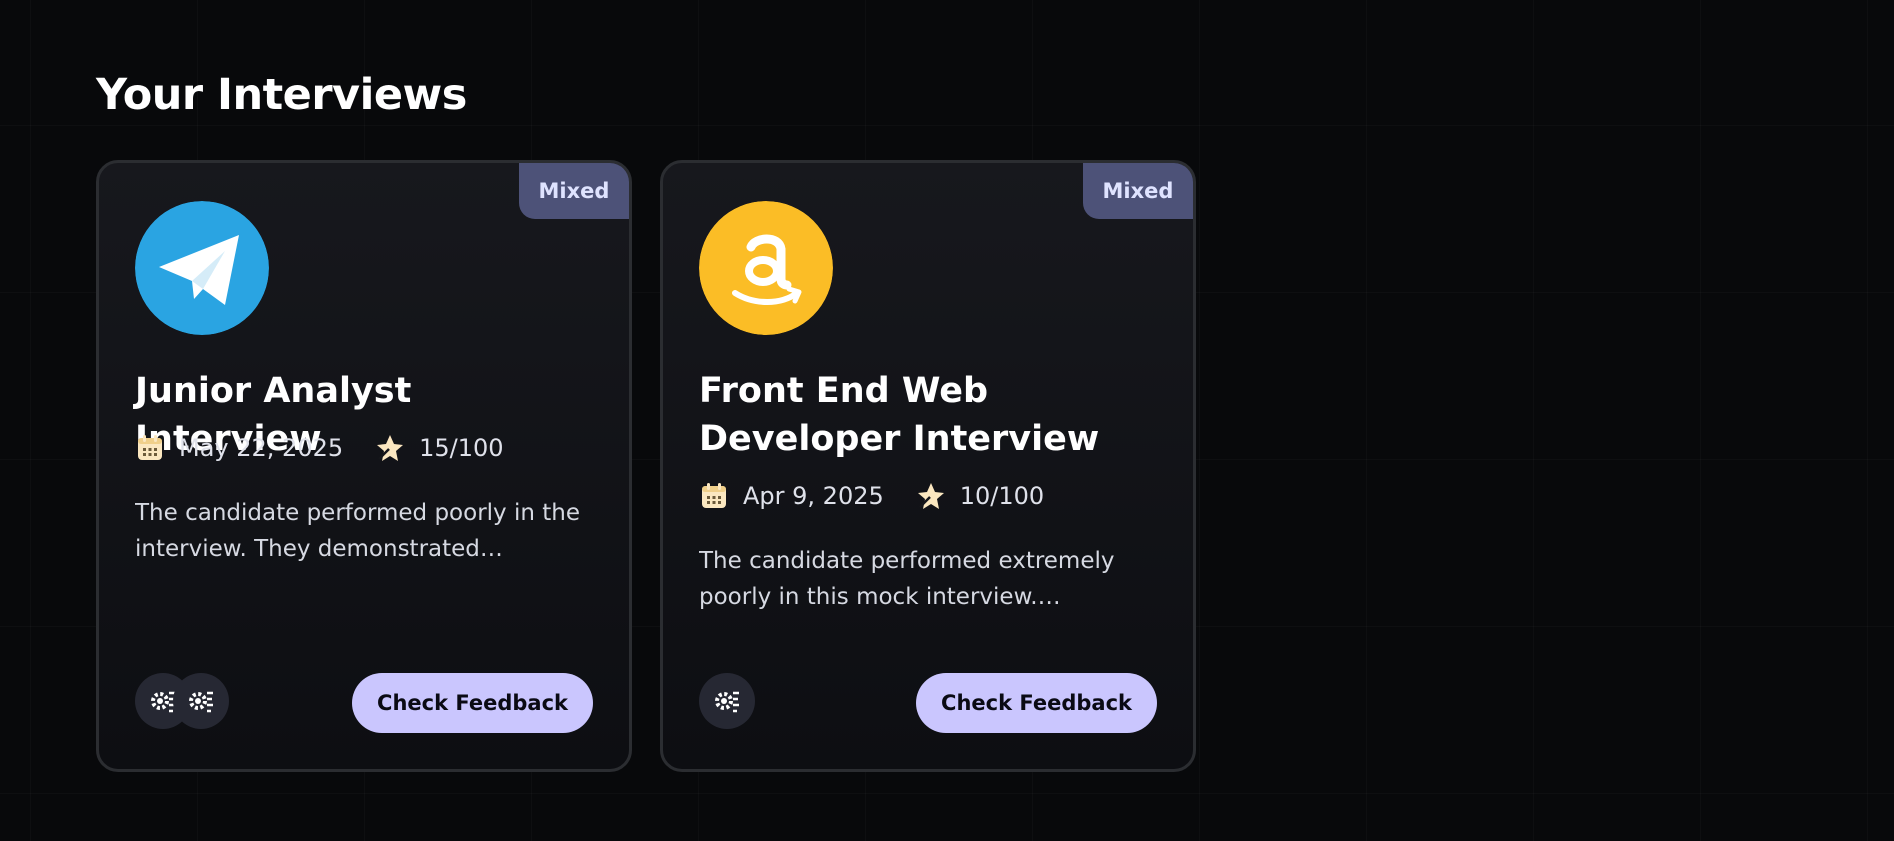 The image size is (1894, 841). I want to click on section-title: Your Interviews, so click(281, 95).